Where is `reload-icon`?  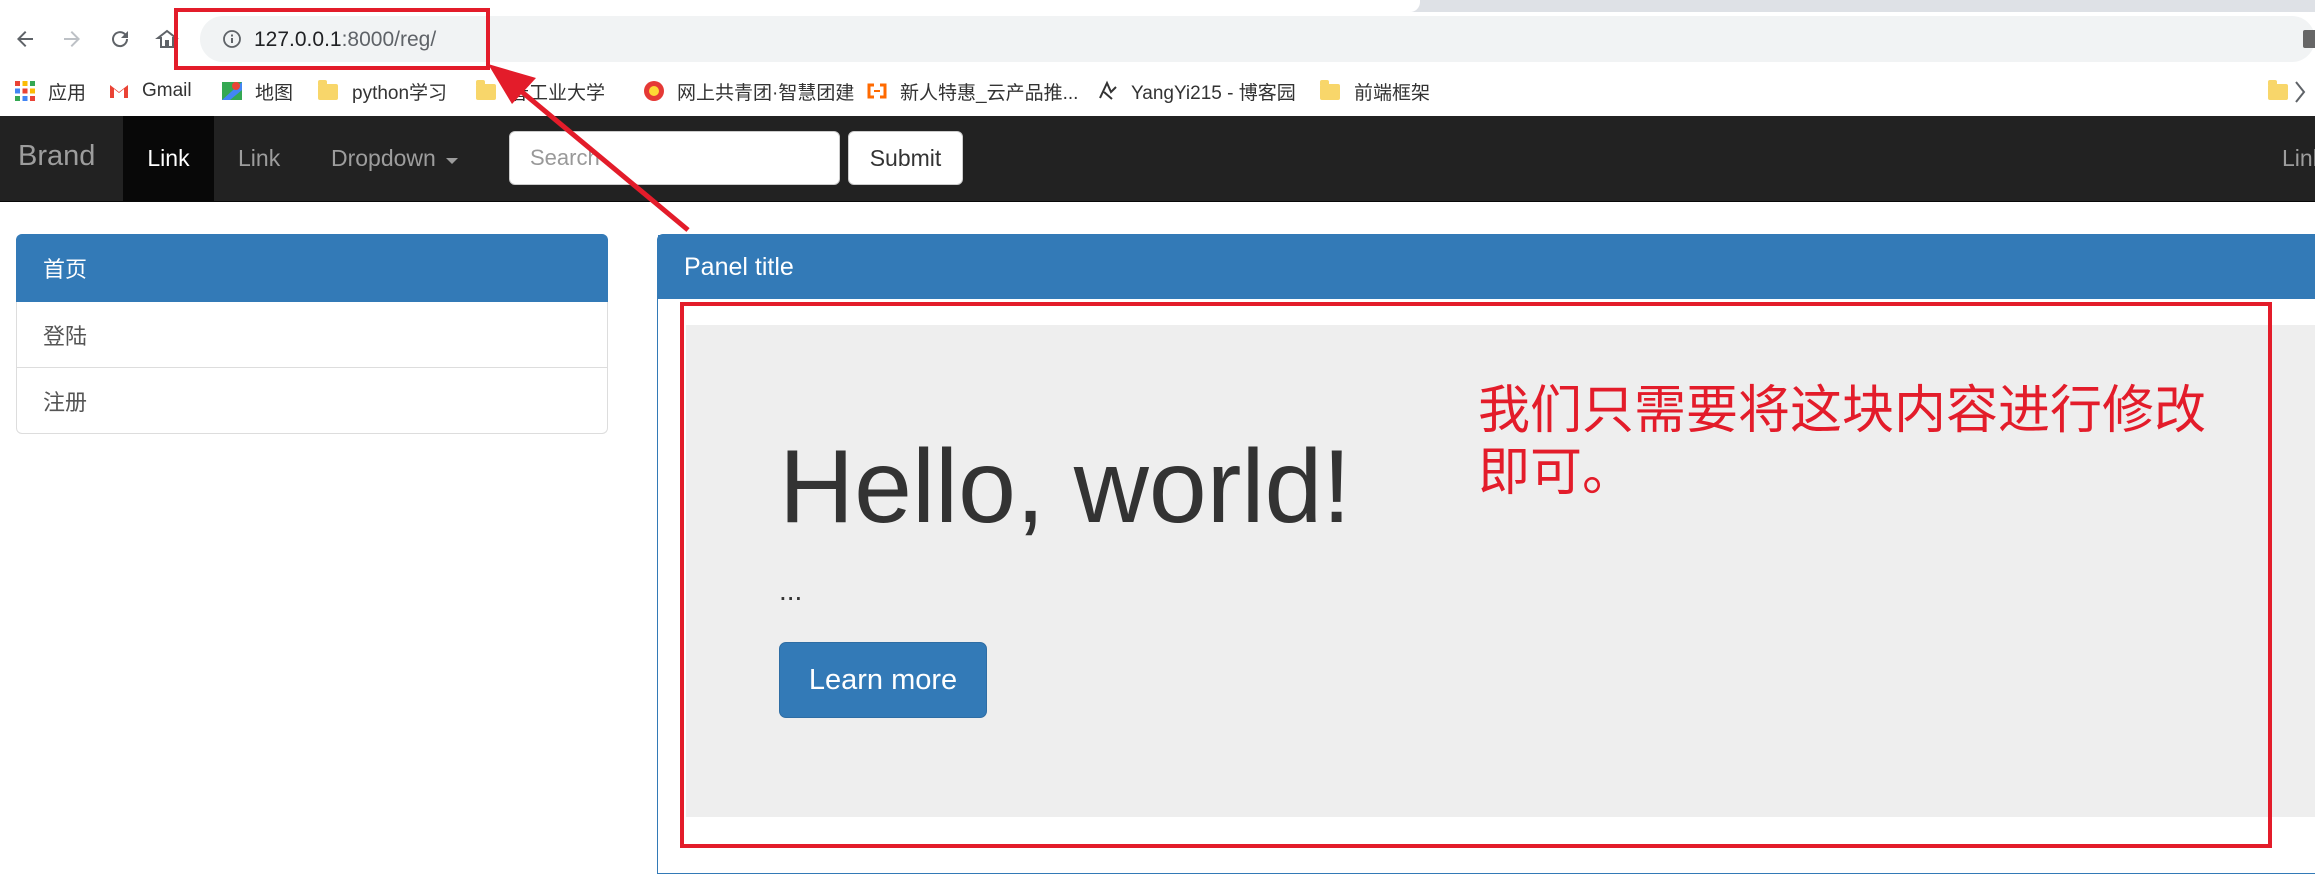 reload-icon is located at coordinates (120, 39).